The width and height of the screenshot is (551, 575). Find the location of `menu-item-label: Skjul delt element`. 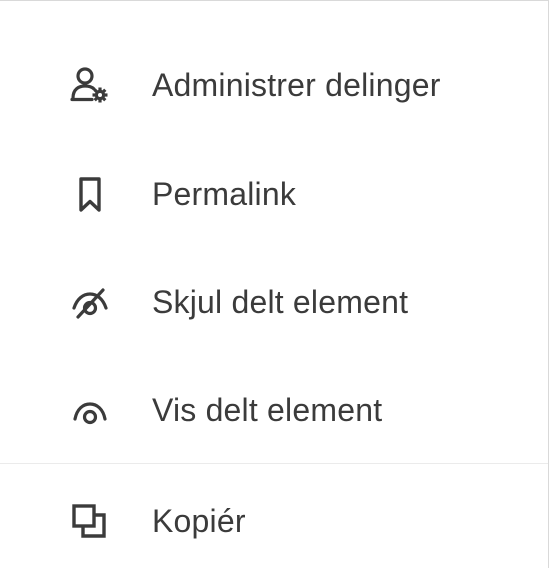

menu-item-label: Skjul delt element is located at coordinates (280, 301).